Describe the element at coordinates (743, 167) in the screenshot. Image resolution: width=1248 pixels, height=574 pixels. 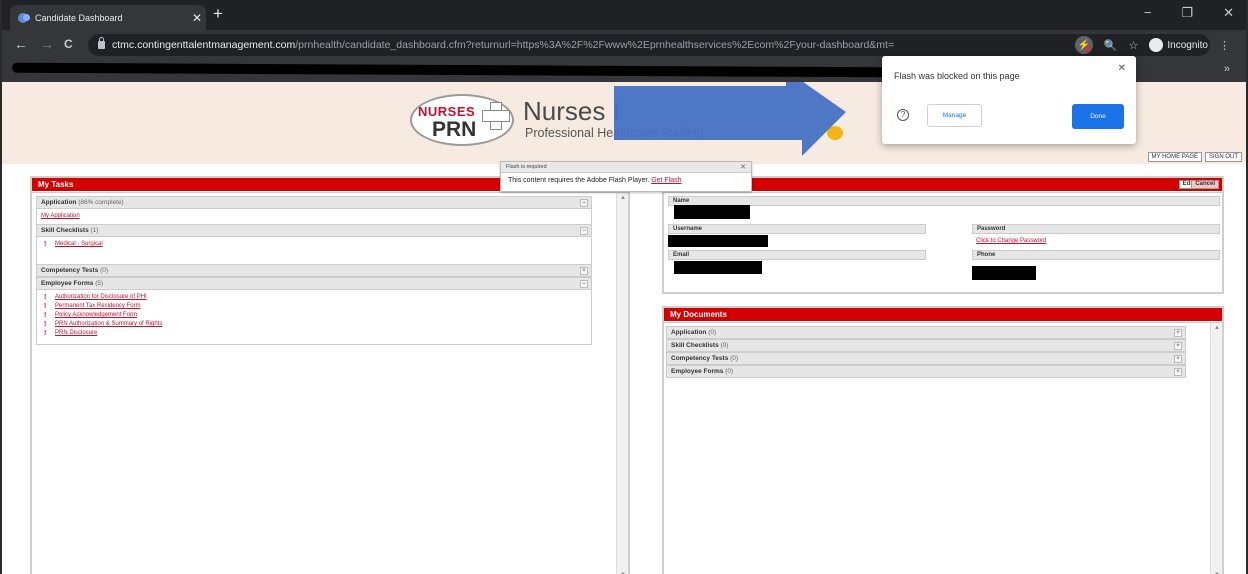
I see `flash-notice-close-icon: ✕` at that location.